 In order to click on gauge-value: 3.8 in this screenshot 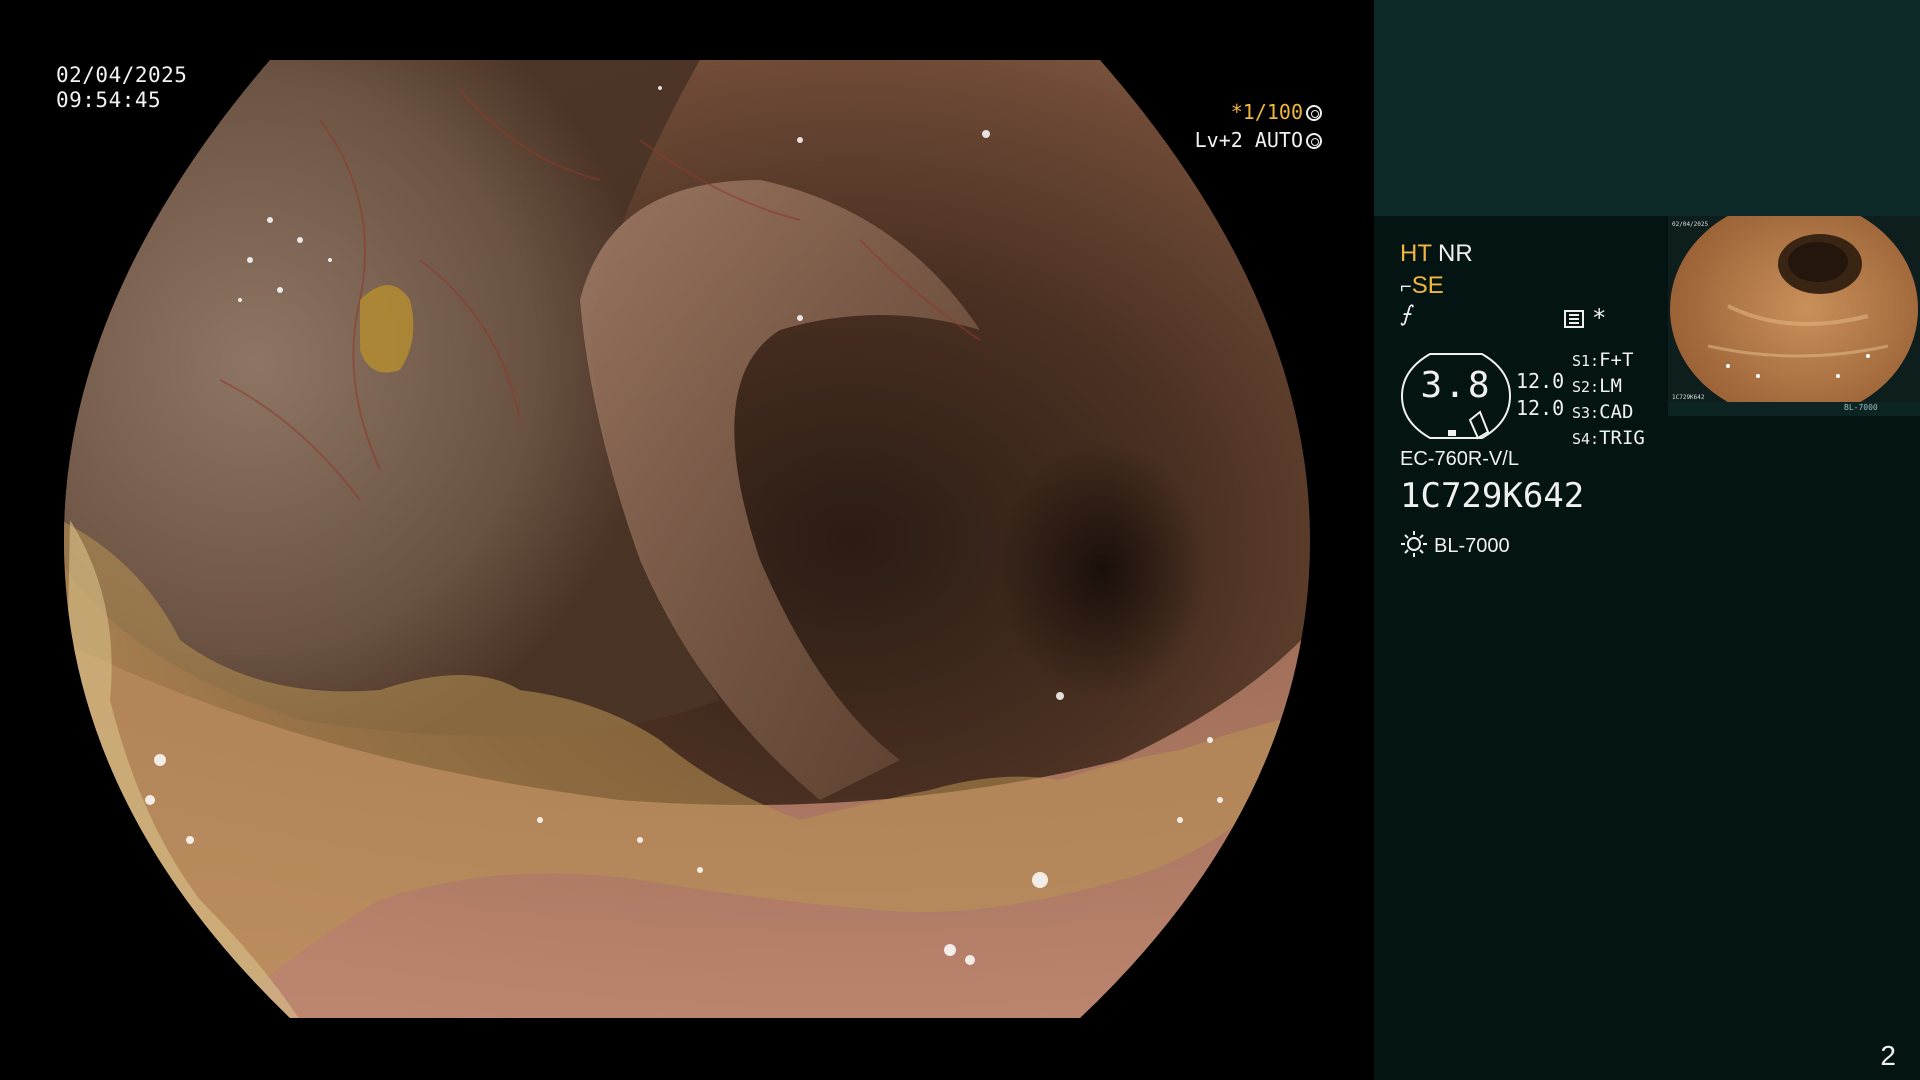, I will do `click(1456, 385)`.